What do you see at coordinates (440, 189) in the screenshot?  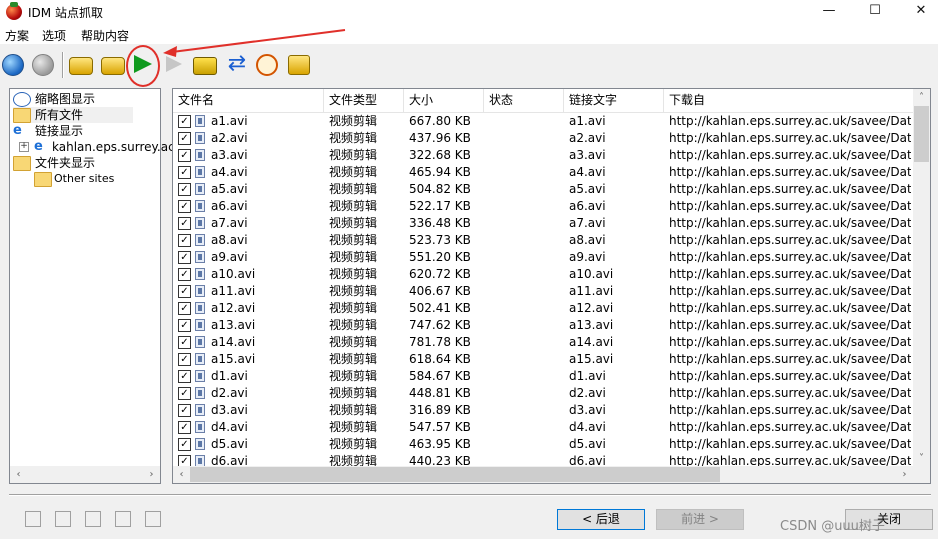 I see `cell-size: 504.82 KB` at bounding box center [440, 189].